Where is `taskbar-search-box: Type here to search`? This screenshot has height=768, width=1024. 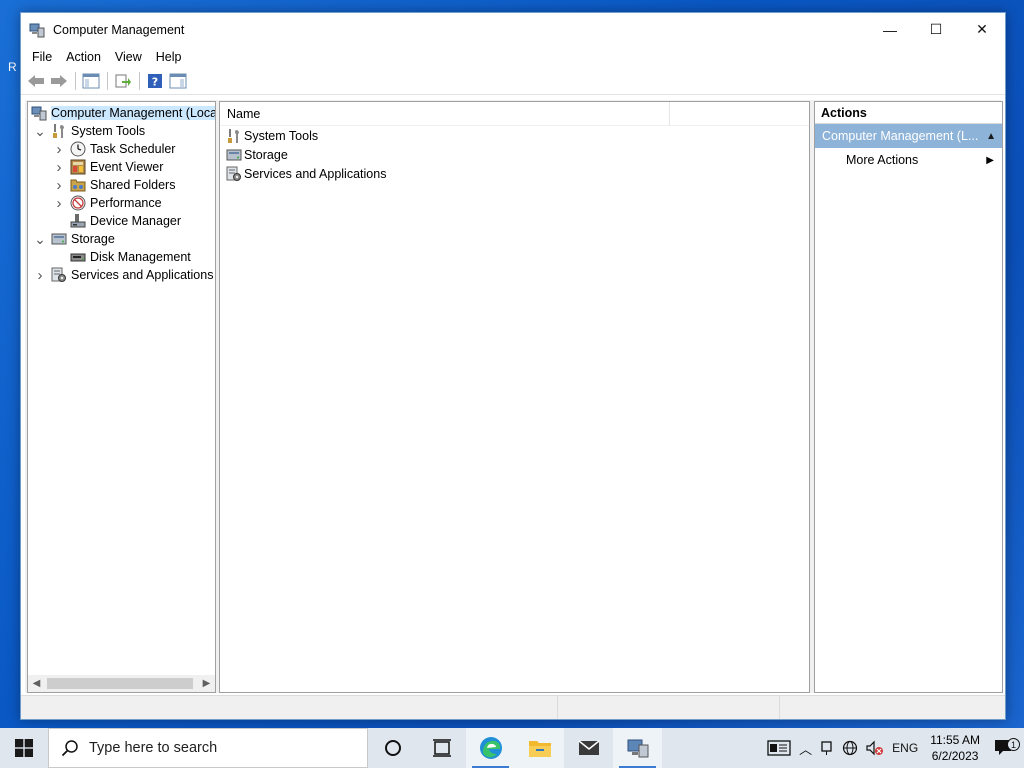 taskbar-search-box: Type here to search is located at coordinates (208, 748).